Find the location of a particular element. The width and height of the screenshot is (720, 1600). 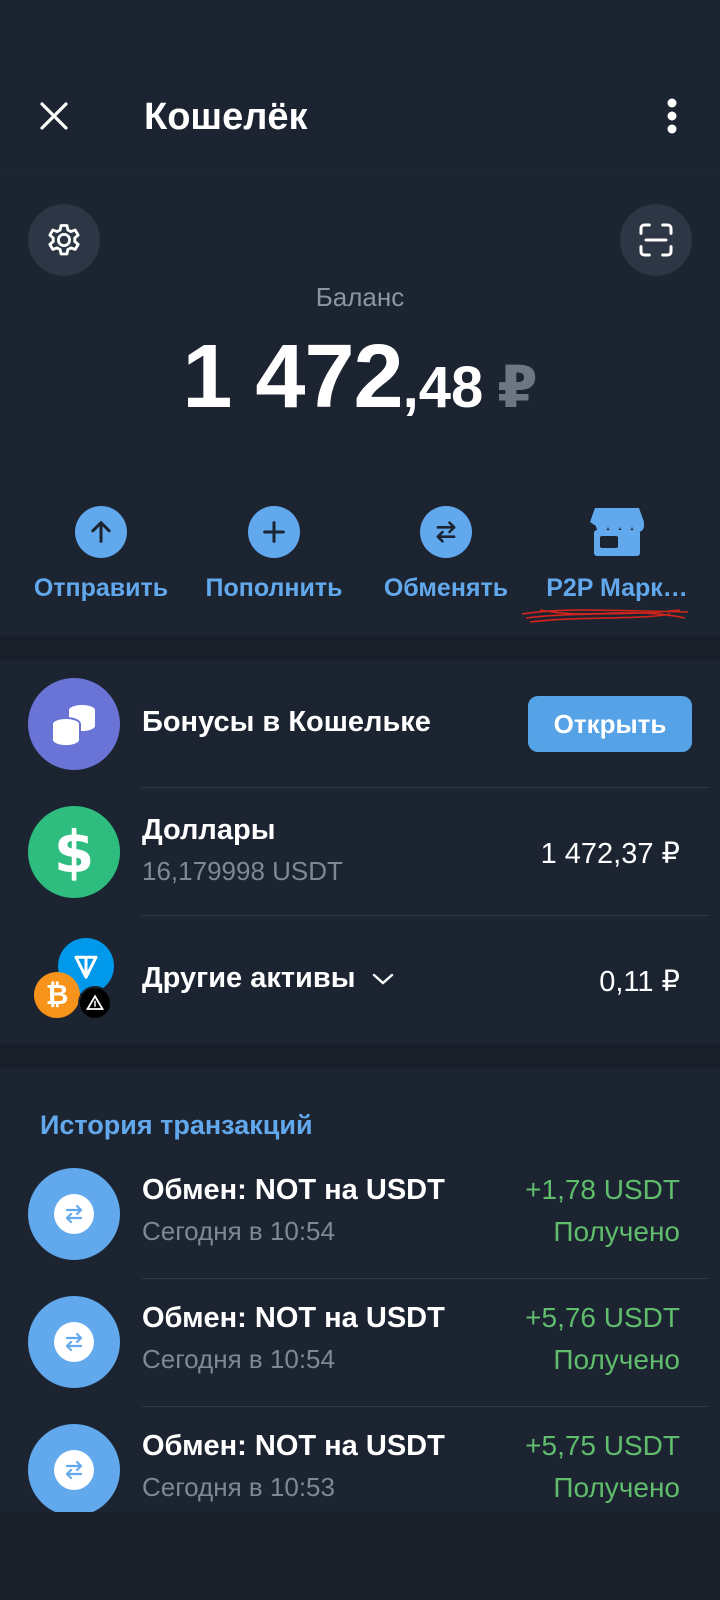

balance-currency: ₽ is located at coordinates (517, 387).